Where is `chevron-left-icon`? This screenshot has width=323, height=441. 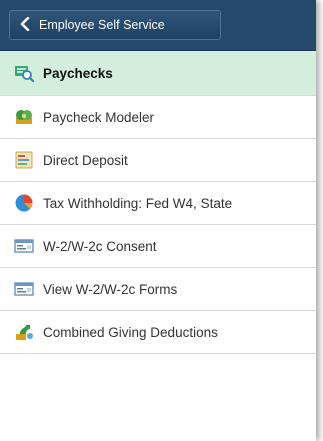 chevron-left-icon is located at coordinates (27, 25).